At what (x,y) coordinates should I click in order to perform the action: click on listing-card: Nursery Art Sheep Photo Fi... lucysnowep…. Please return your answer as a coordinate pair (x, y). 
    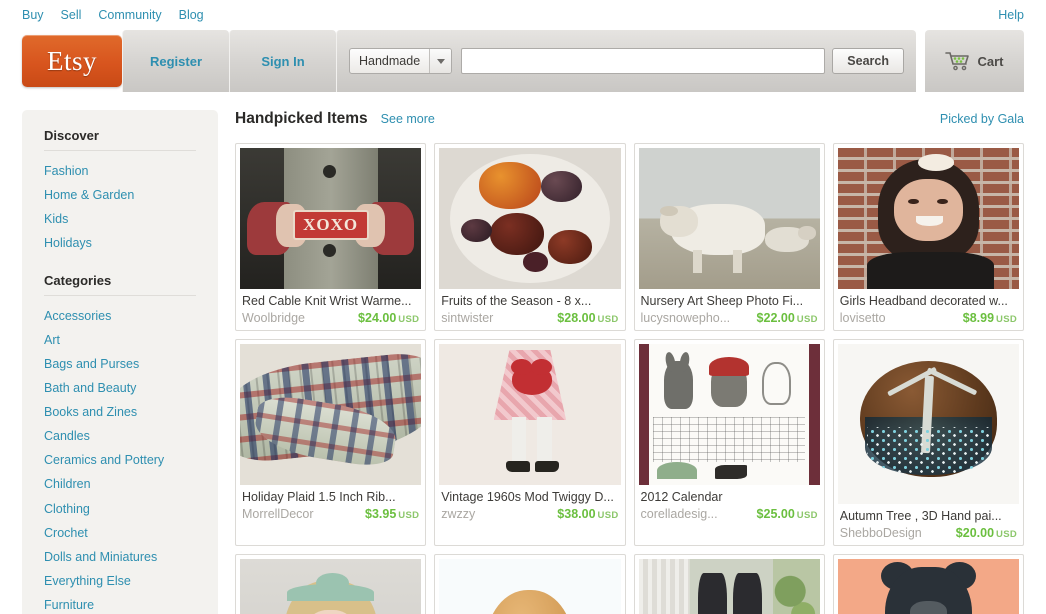
    Looking at the image, I should click on (729, 237).